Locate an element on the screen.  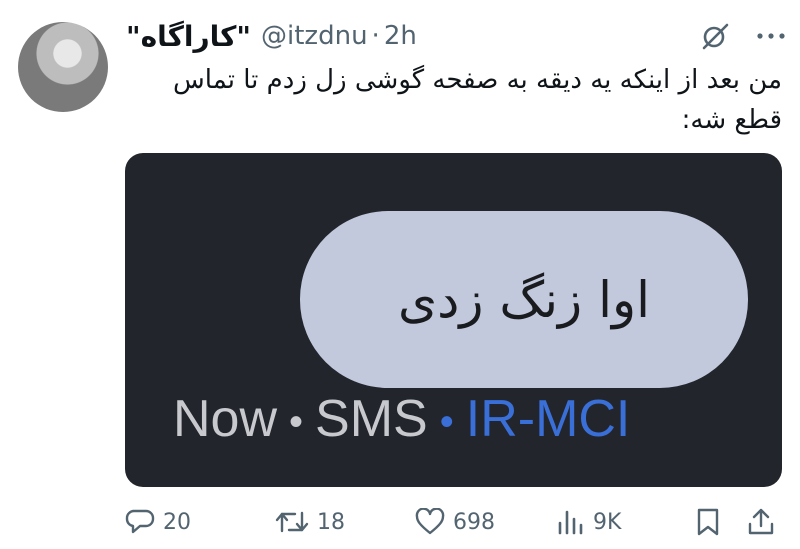
meta-type: SMS is located at coordinates (371, 419).